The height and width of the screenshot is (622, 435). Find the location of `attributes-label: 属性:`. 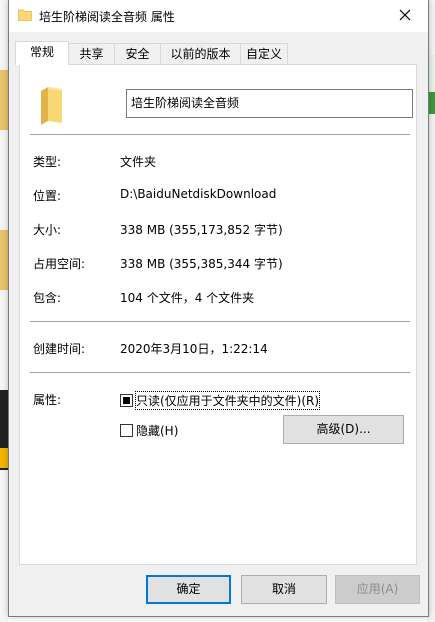

attributes-label: 属性: is located at coordinates (47, 400).